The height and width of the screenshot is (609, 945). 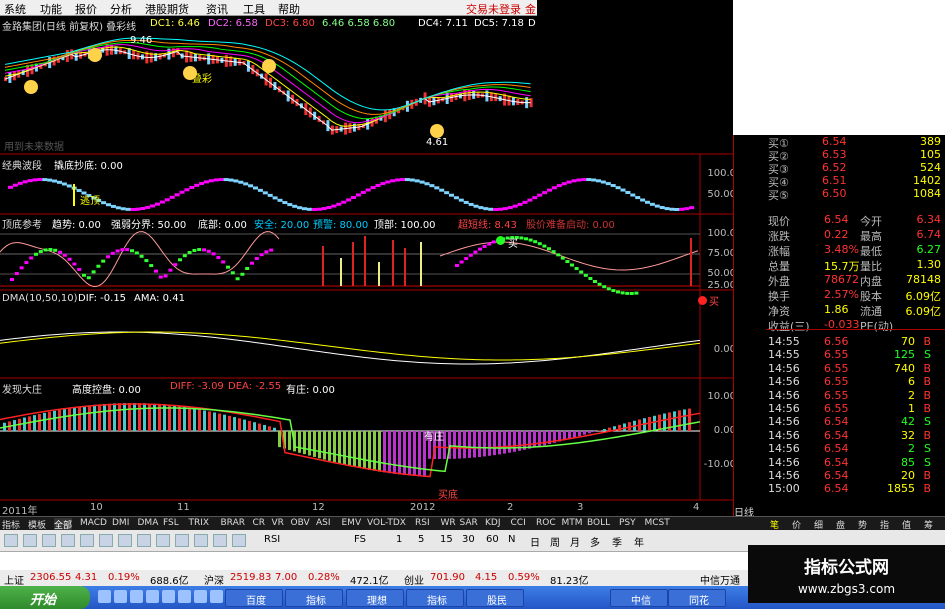 What do you see at coordinates (199, 523) in the screenshot?
I see `tab-trix: TRIX` at bounding box center [199, 523].